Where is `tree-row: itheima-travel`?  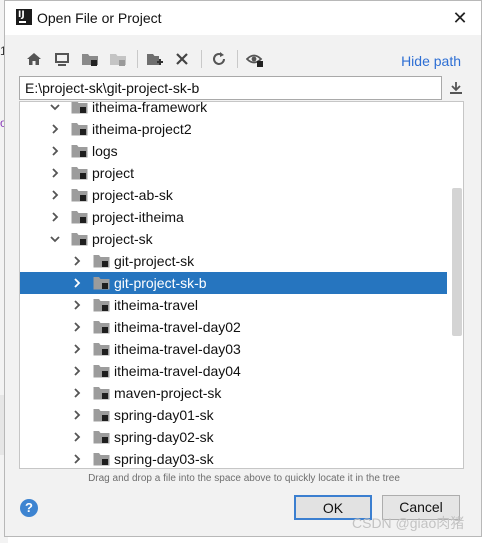 tree-row: itheima-travel is located at coordinates (233, 305).